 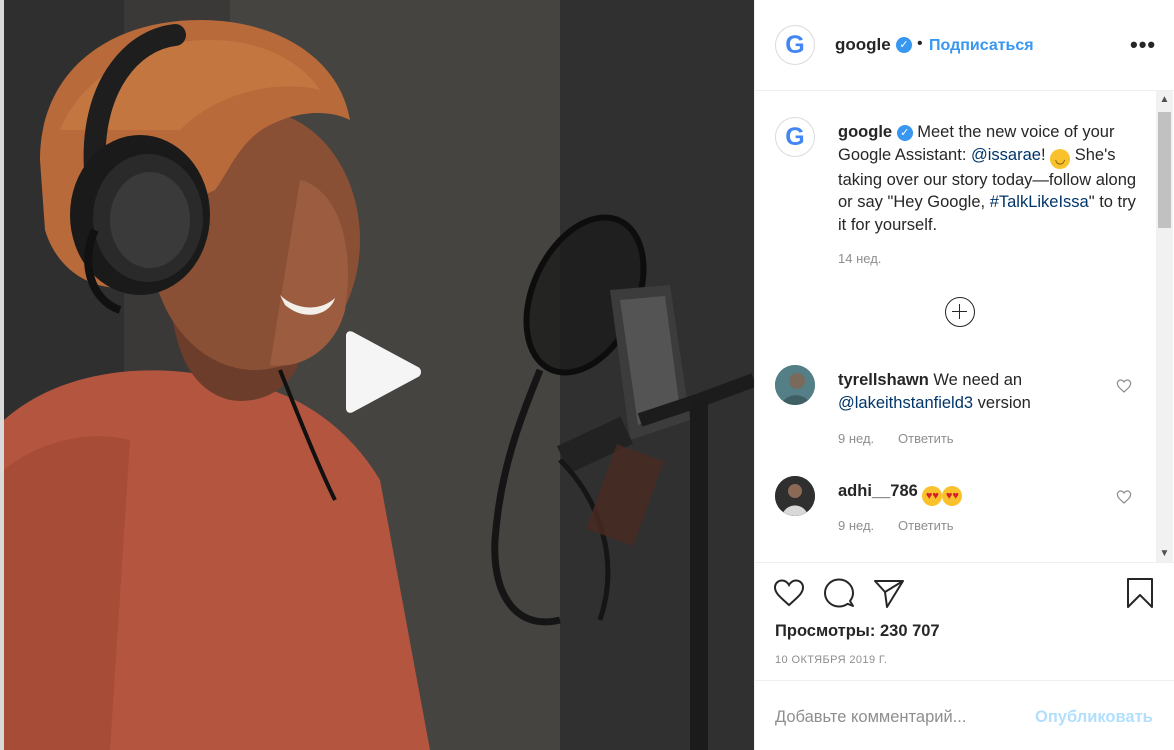 What do you see at coordinates (889, 593) in the screenshot?
I see `paper-plane-icon` at bounding box center [889, 593].